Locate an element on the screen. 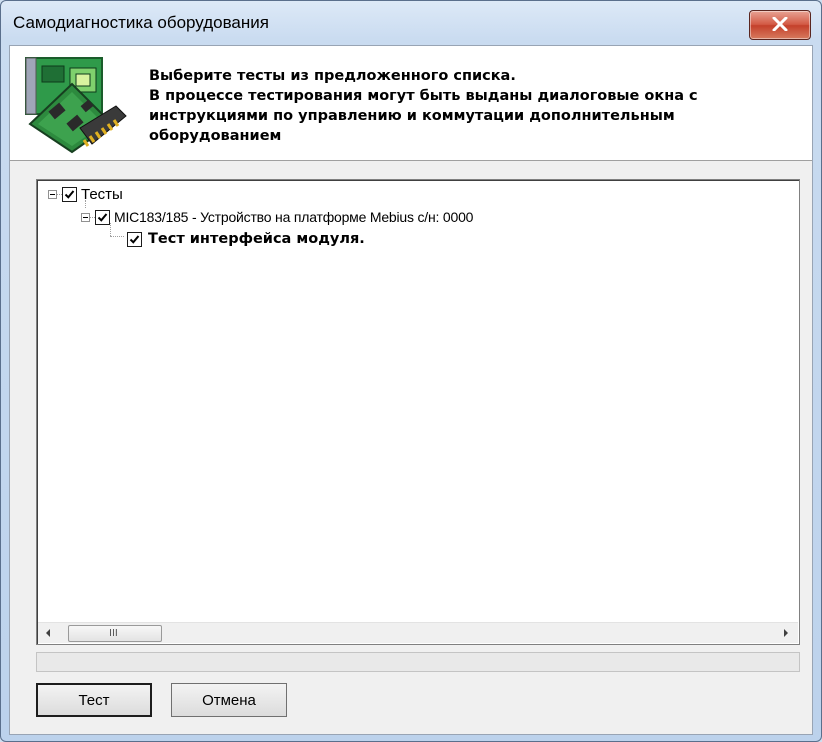  tree-label-root: Тесты is located at coordinates (102, 194).